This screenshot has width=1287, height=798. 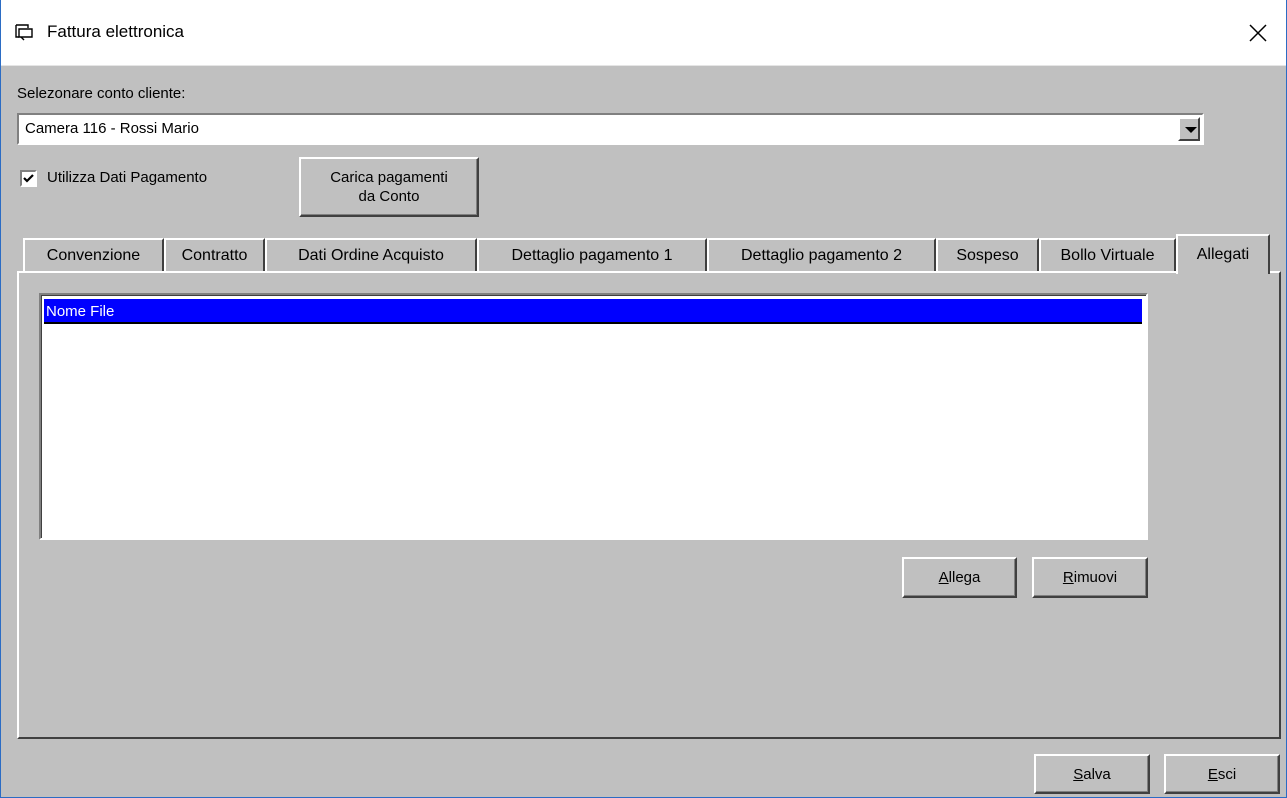 I want to click on close-icon, so click(x=1258, y=33).